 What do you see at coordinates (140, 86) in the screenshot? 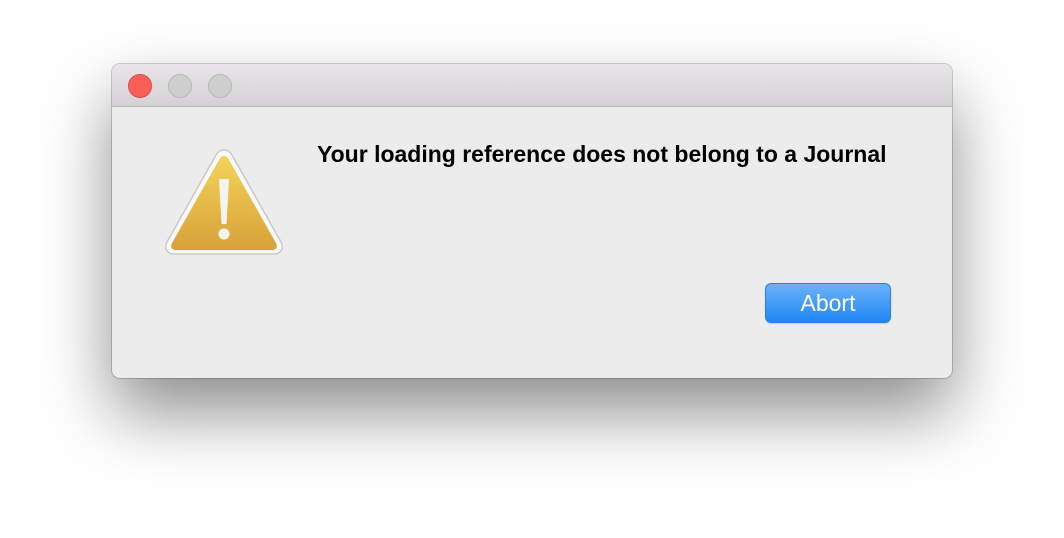
I see `close-icon` at bounding box center [140, 86].